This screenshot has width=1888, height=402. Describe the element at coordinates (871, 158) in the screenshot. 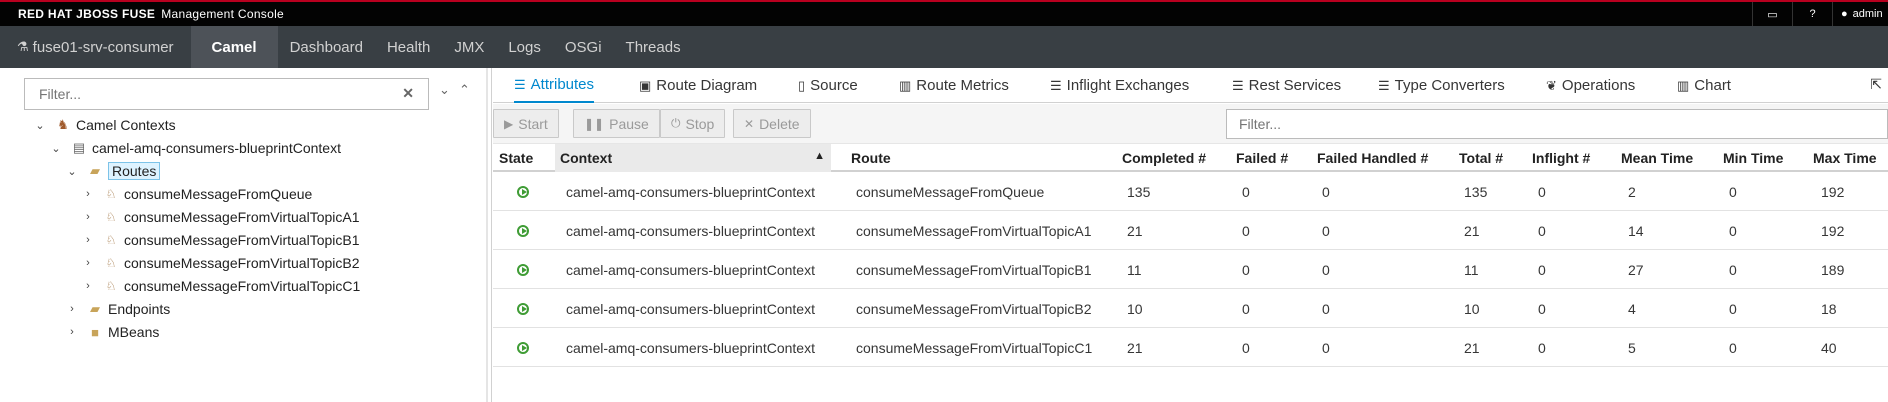

I see `column-header-route: Route` at that location.